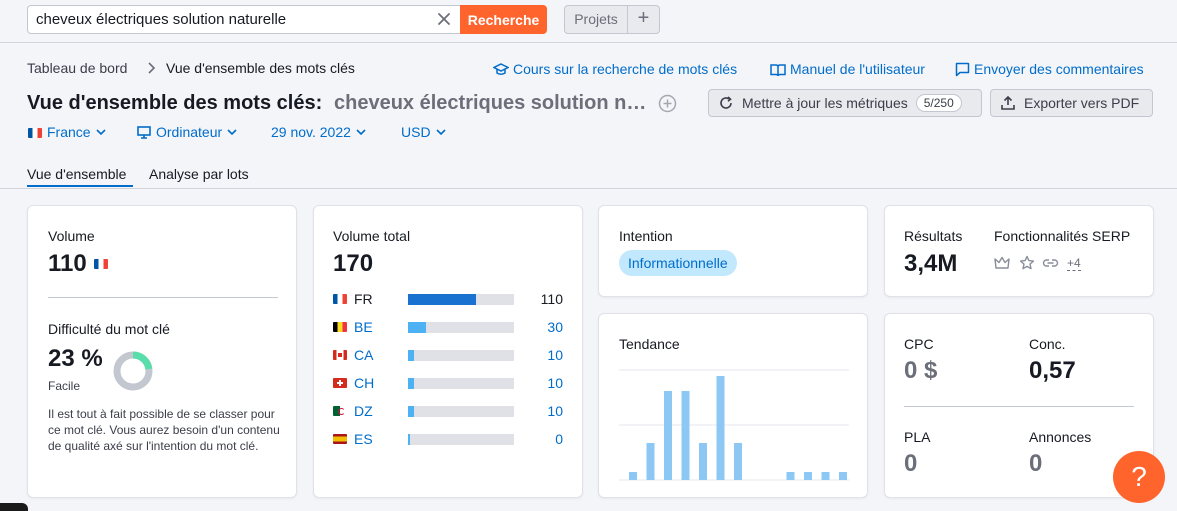 This screenshot has height=511, width=1177. I want to click on pla-value: 0, so click(911, 463).